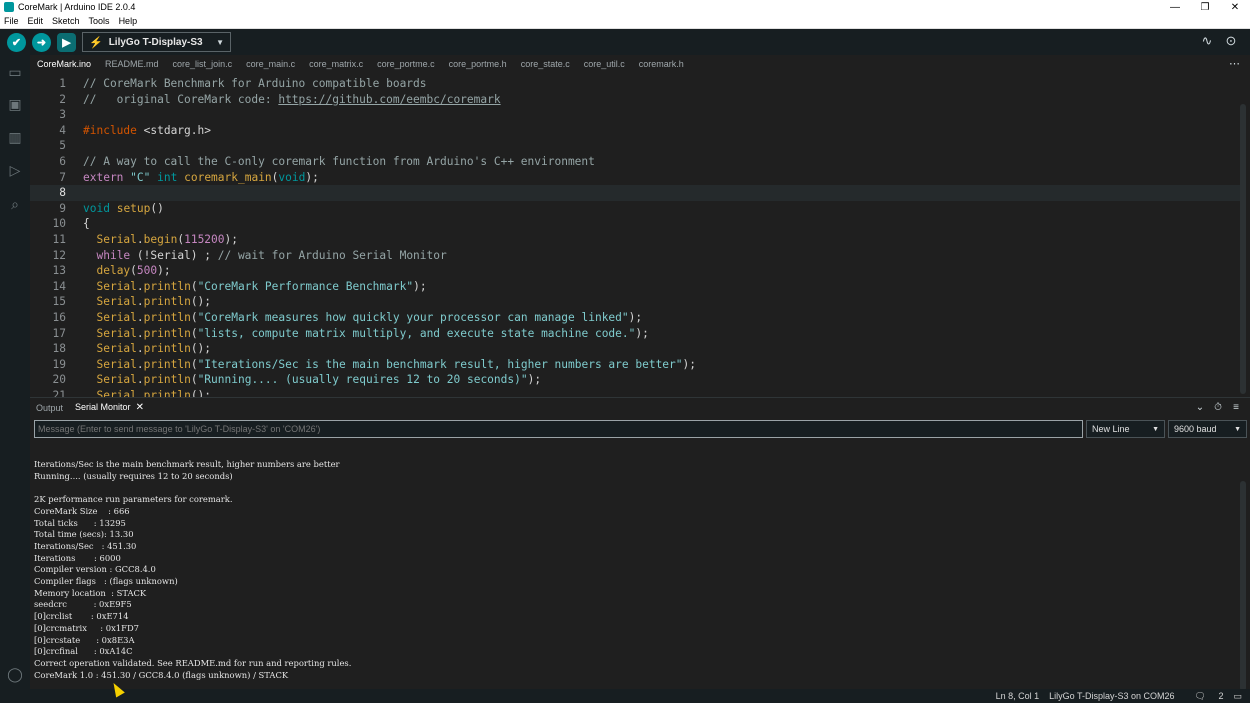  What do you see at coordinates (62, 177) in the screenshot?
I see `line-number: 7` at bounding box center [62, 177].